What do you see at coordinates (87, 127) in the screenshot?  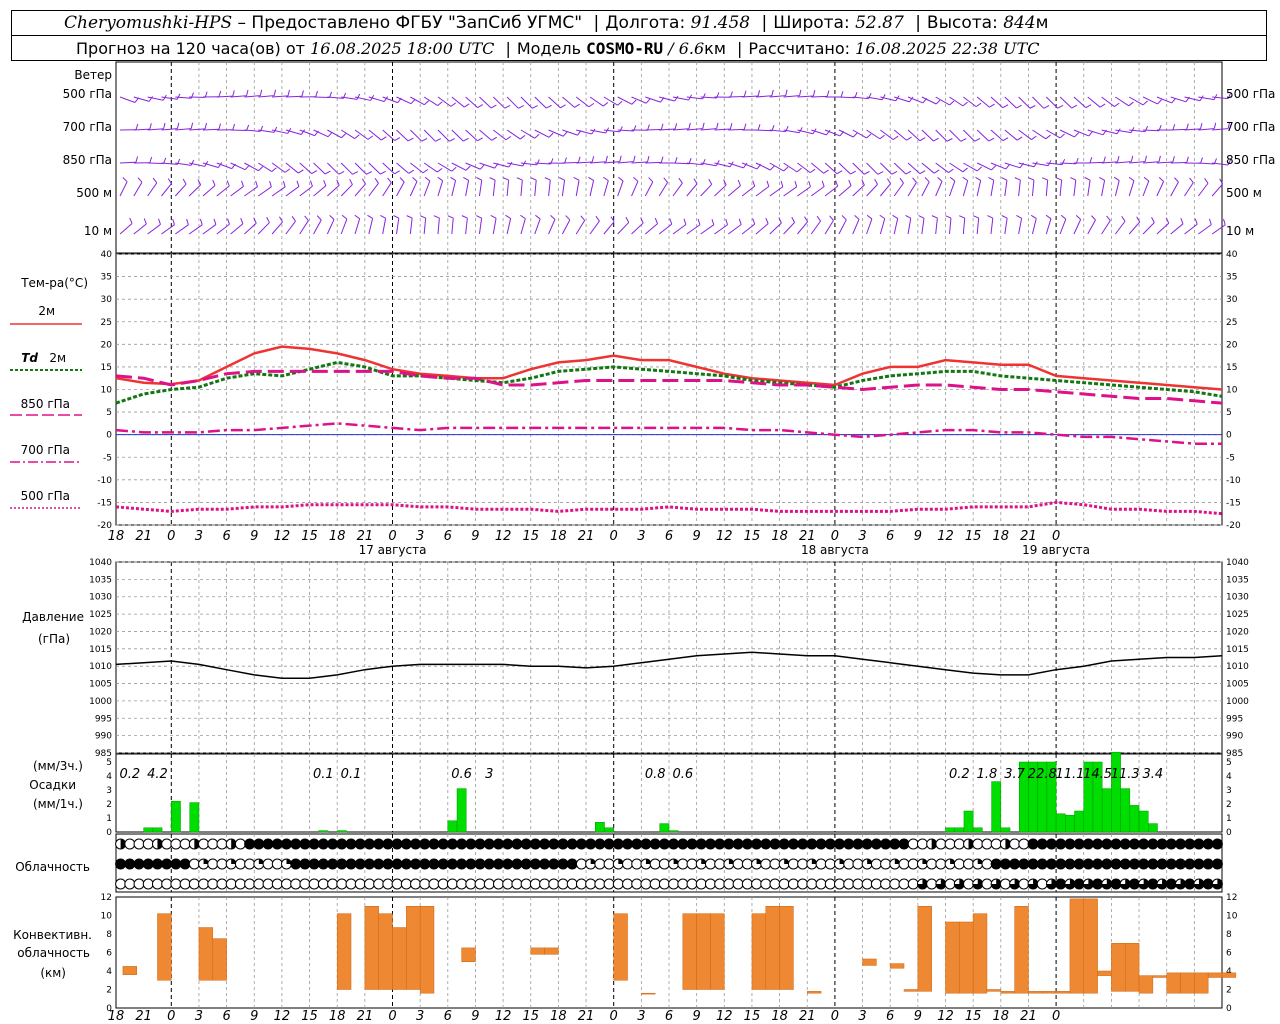 I see `wind-level-left: 700 гПа` at bounding box center [87, 127].